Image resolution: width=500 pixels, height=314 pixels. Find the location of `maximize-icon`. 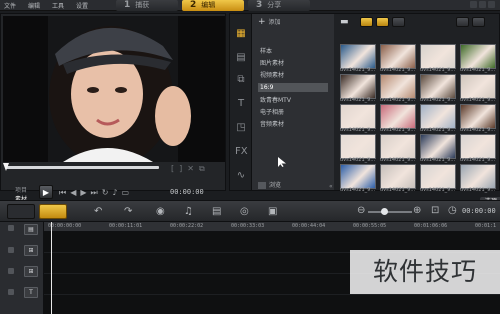

maximize-icon is located at coordinates (482, 4).